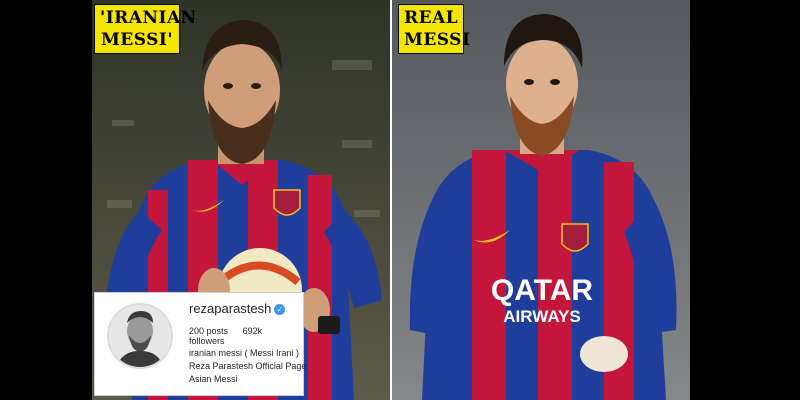 The image size is (800, 400). I want to click on profile-display-name: iranian messi ( Messi Irani ), so click(244, 353).